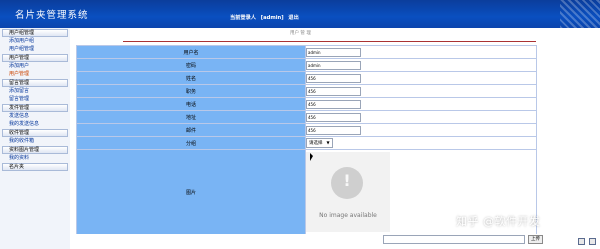 This screenshot has height=249, width=600. I want to click on address-field: 456, so click(333, 117).